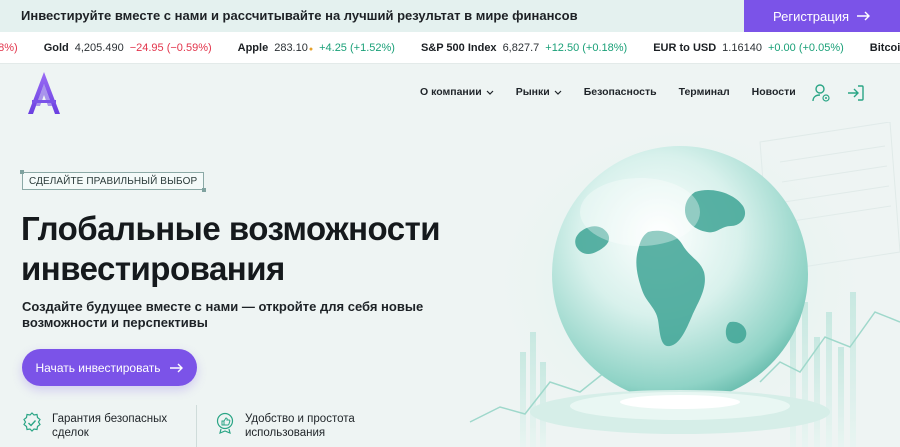  I want to click on start-investing-button: Начать инвестировать, so click(109, 367).